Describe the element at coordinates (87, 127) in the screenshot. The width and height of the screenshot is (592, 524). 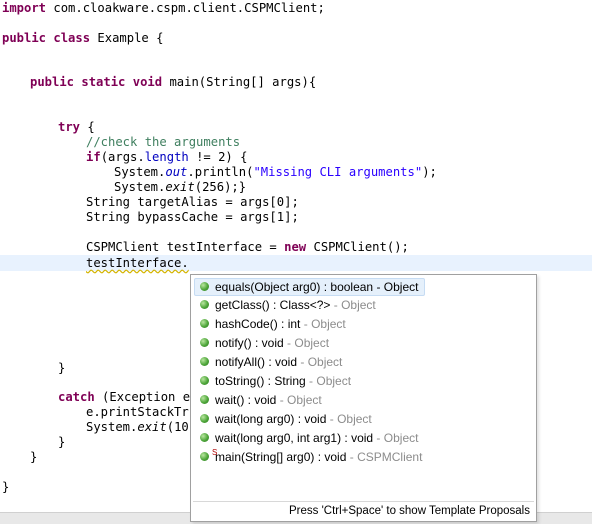
I see `code-text: {` at that location.